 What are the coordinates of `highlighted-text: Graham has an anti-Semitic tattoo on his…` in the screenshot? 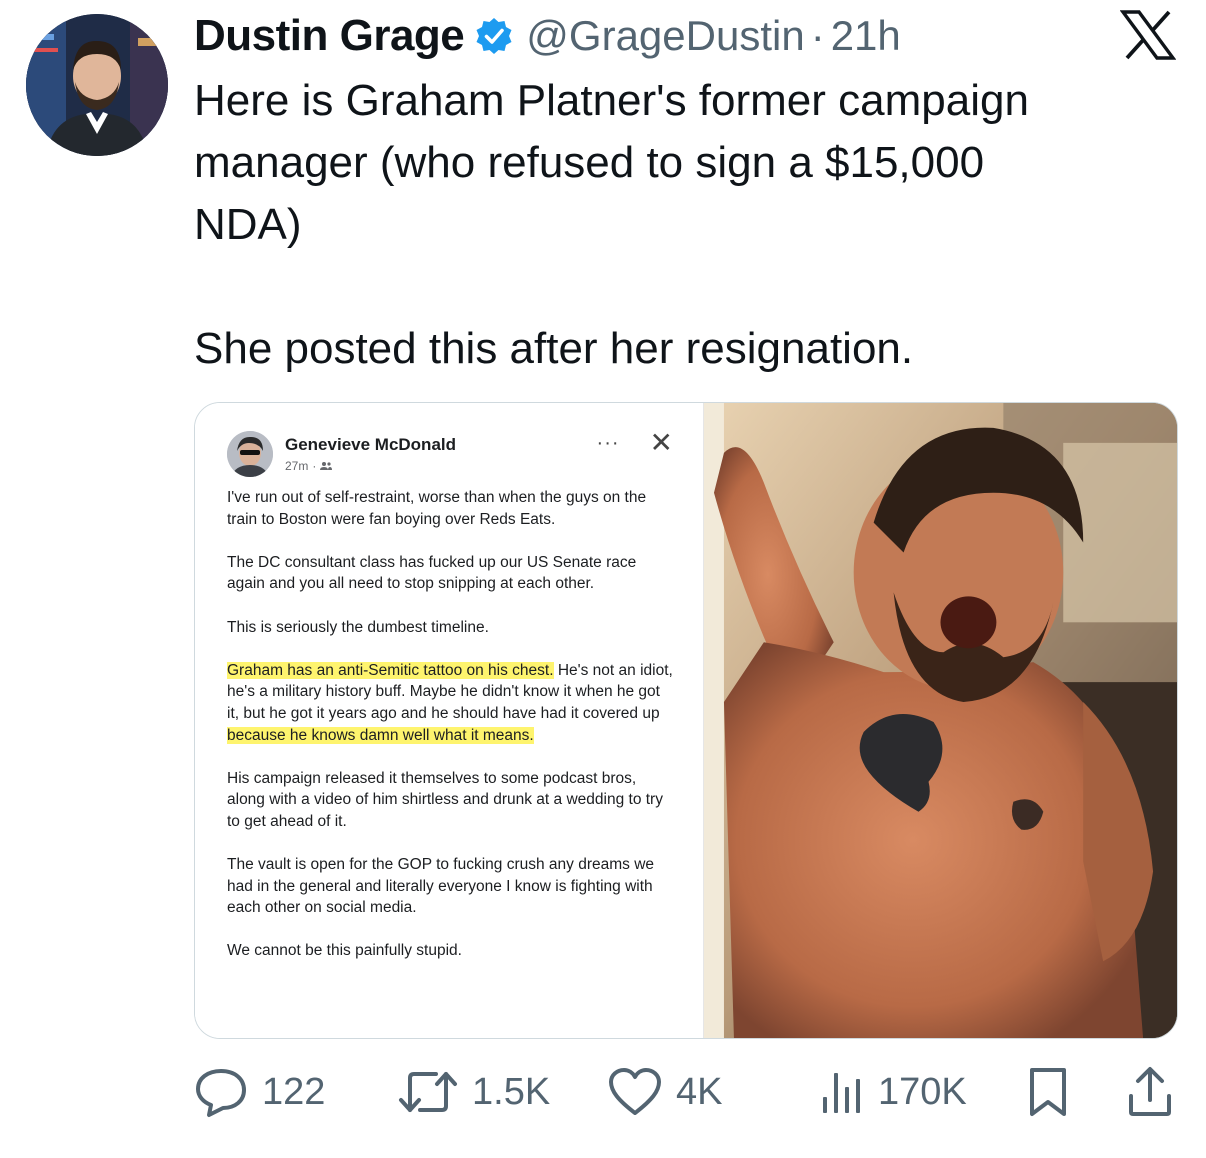 It's located at (390, 670).